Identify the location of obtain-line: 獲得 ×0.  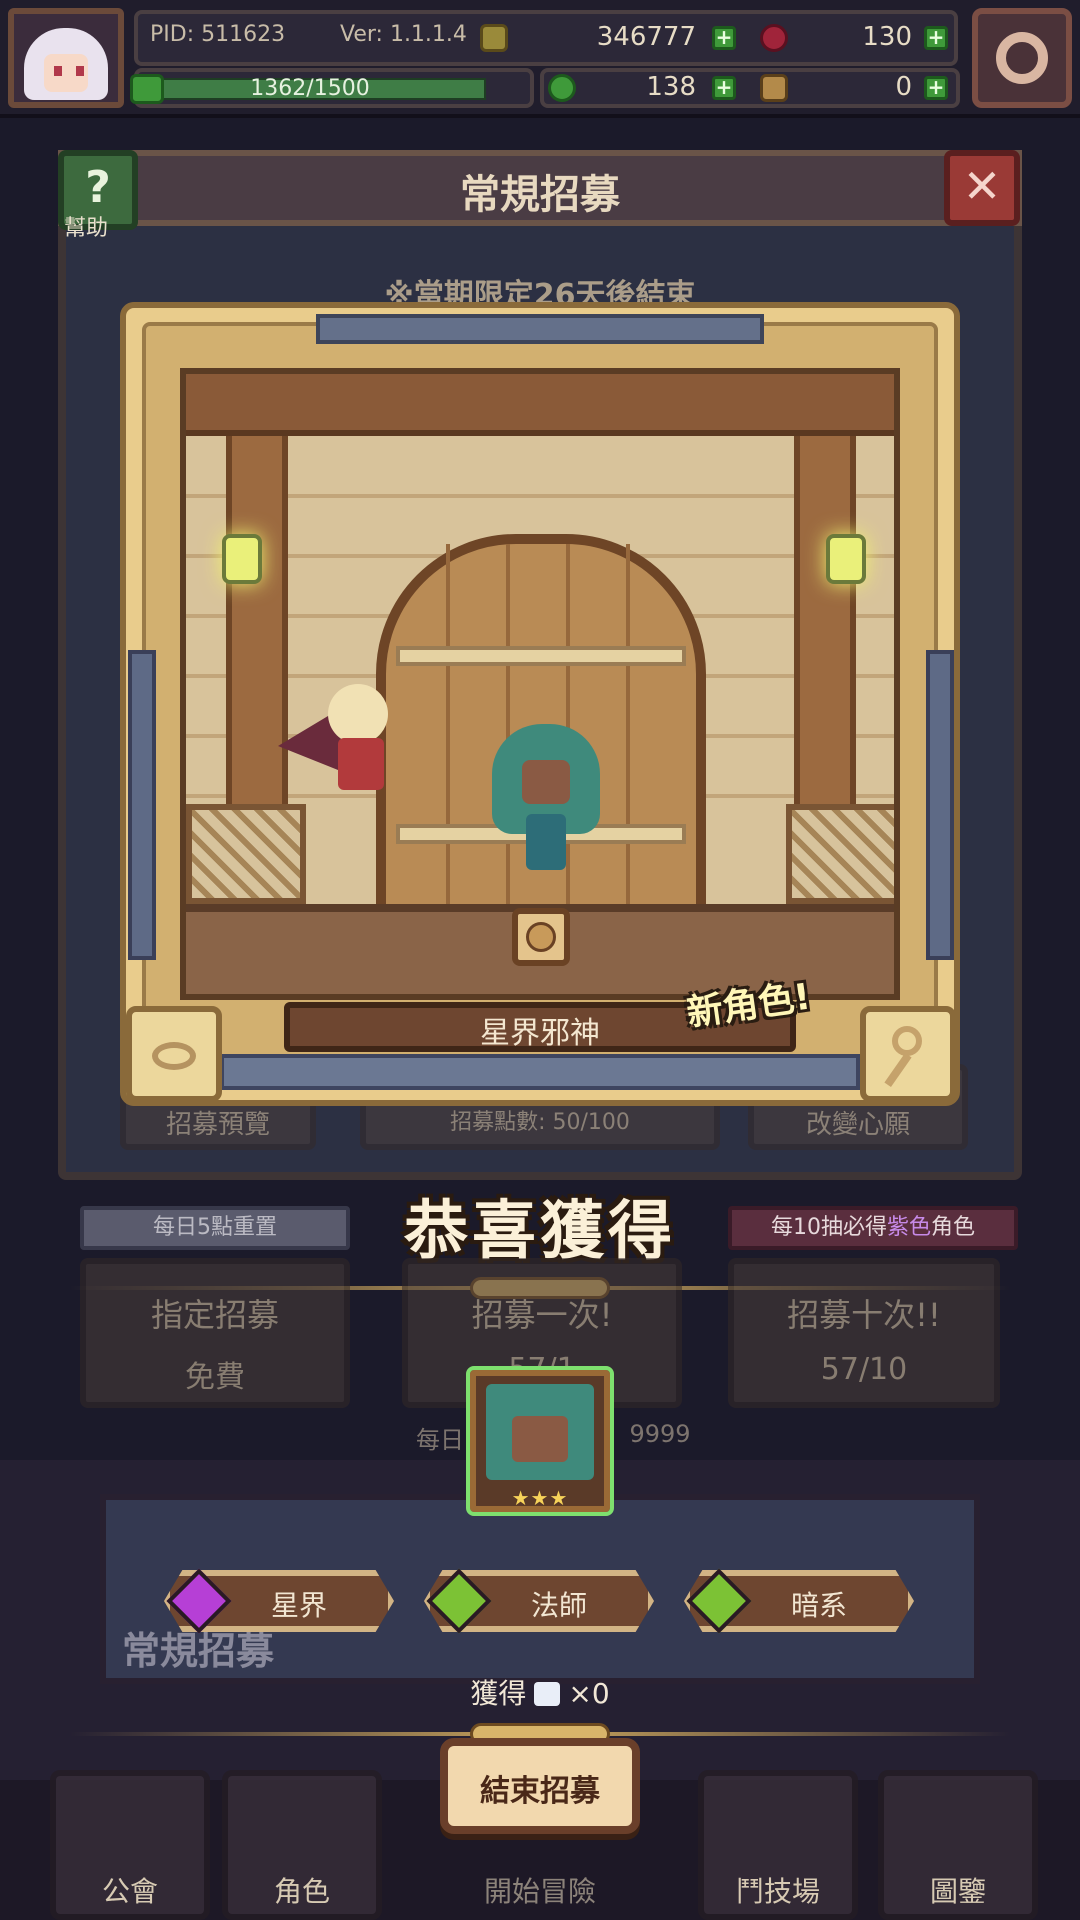
(540, 1692).